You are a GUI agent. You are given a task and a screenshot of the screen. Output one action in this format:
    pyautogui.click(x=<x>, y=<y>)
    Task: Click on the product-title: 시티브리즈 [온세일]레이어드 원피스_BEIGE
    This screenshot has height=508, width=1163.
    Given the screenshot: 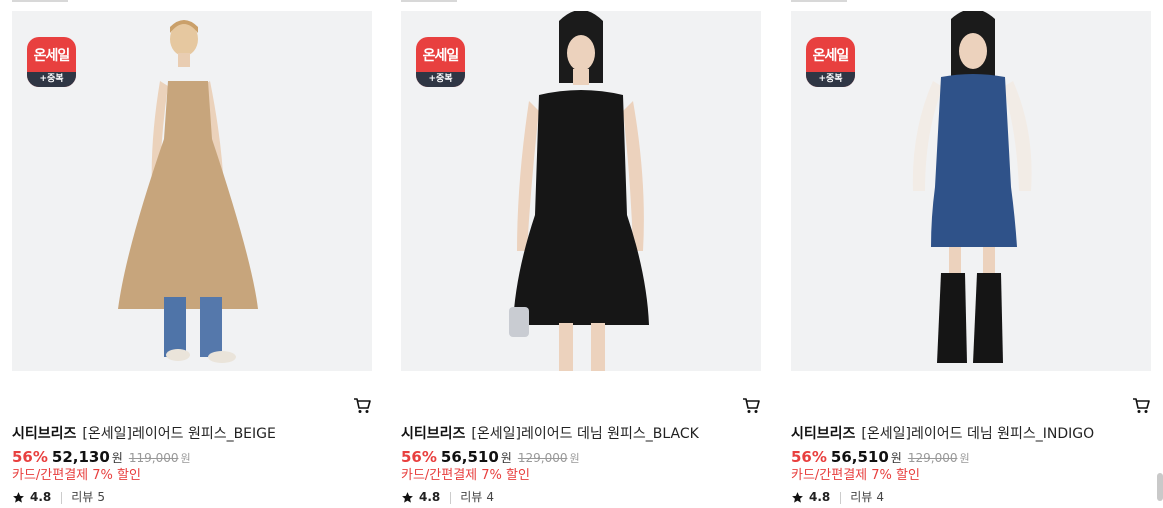 What is the action you would take?
    pyautogui.click(x=198, y=434)
    